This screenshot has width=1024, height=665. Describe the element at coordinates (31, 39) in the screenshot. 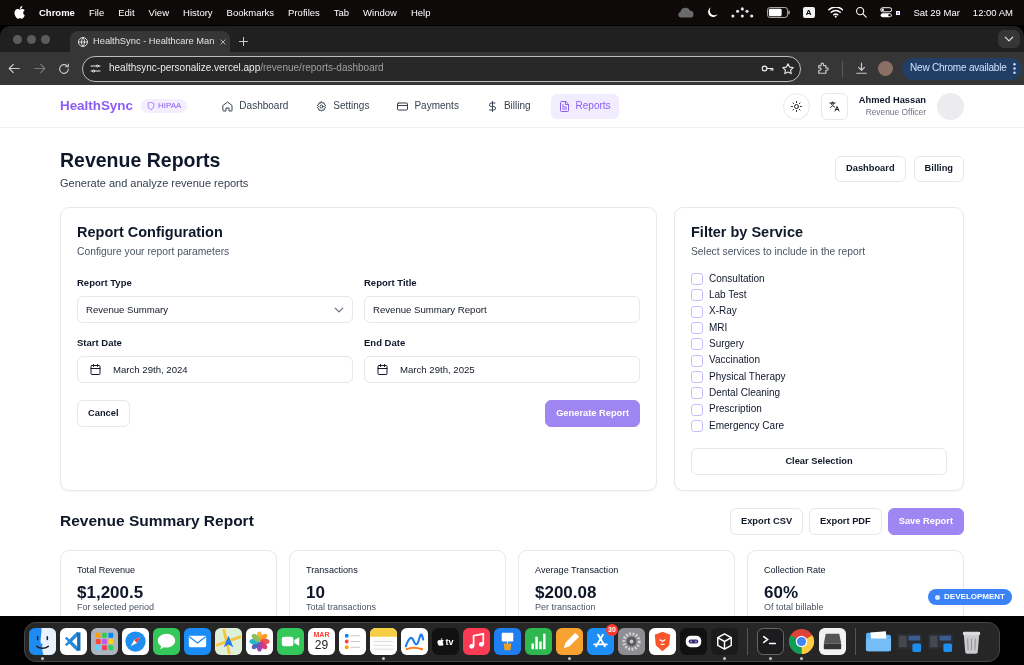

I see `minimize-window-button` at that location.